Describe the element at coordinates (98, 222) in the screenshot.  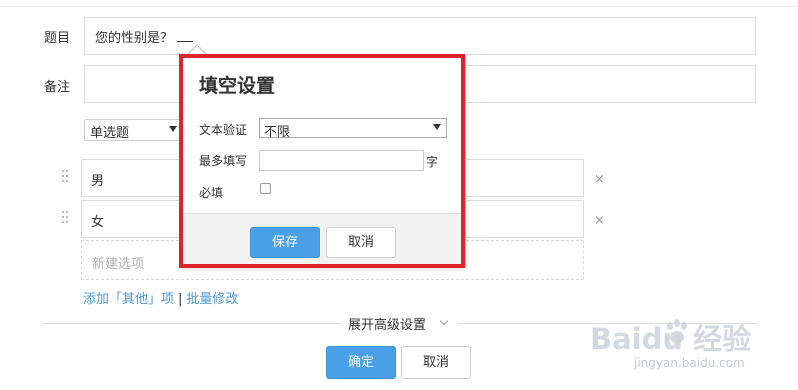
I see `option-text: 女` at that location.